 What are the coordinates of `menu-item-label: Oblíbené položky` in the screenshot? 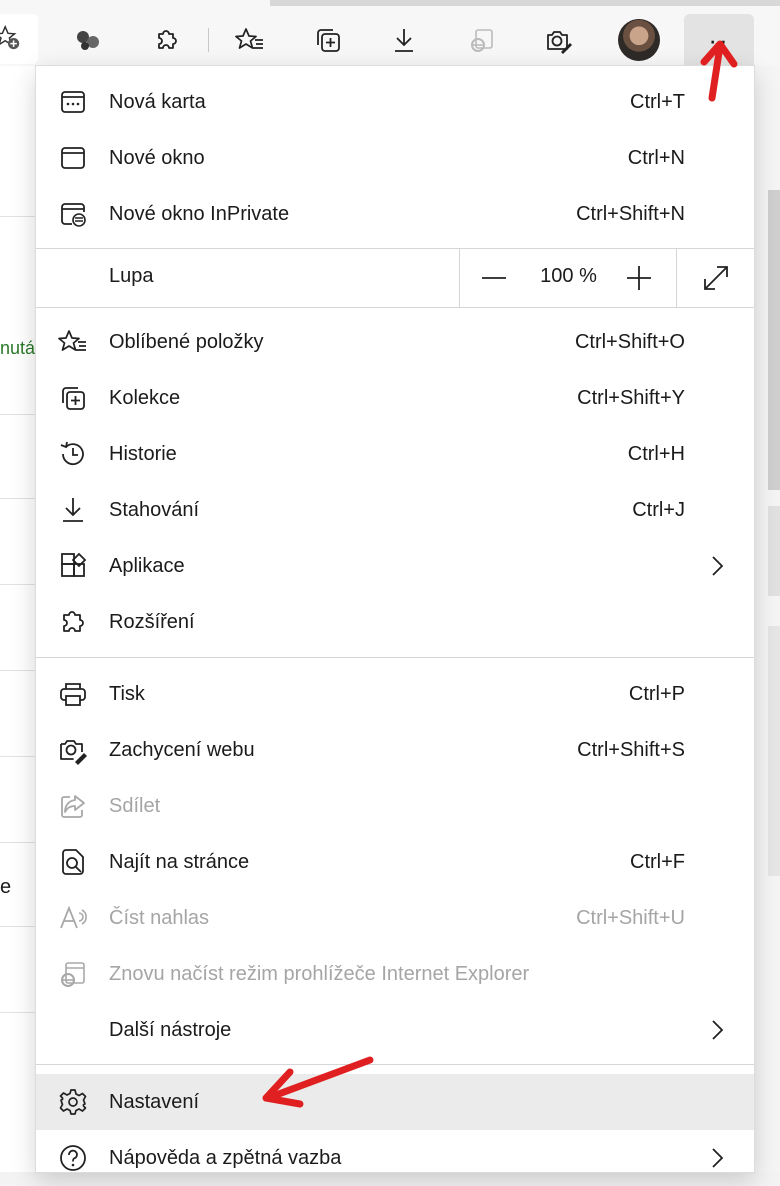 It's located at (186, 341).